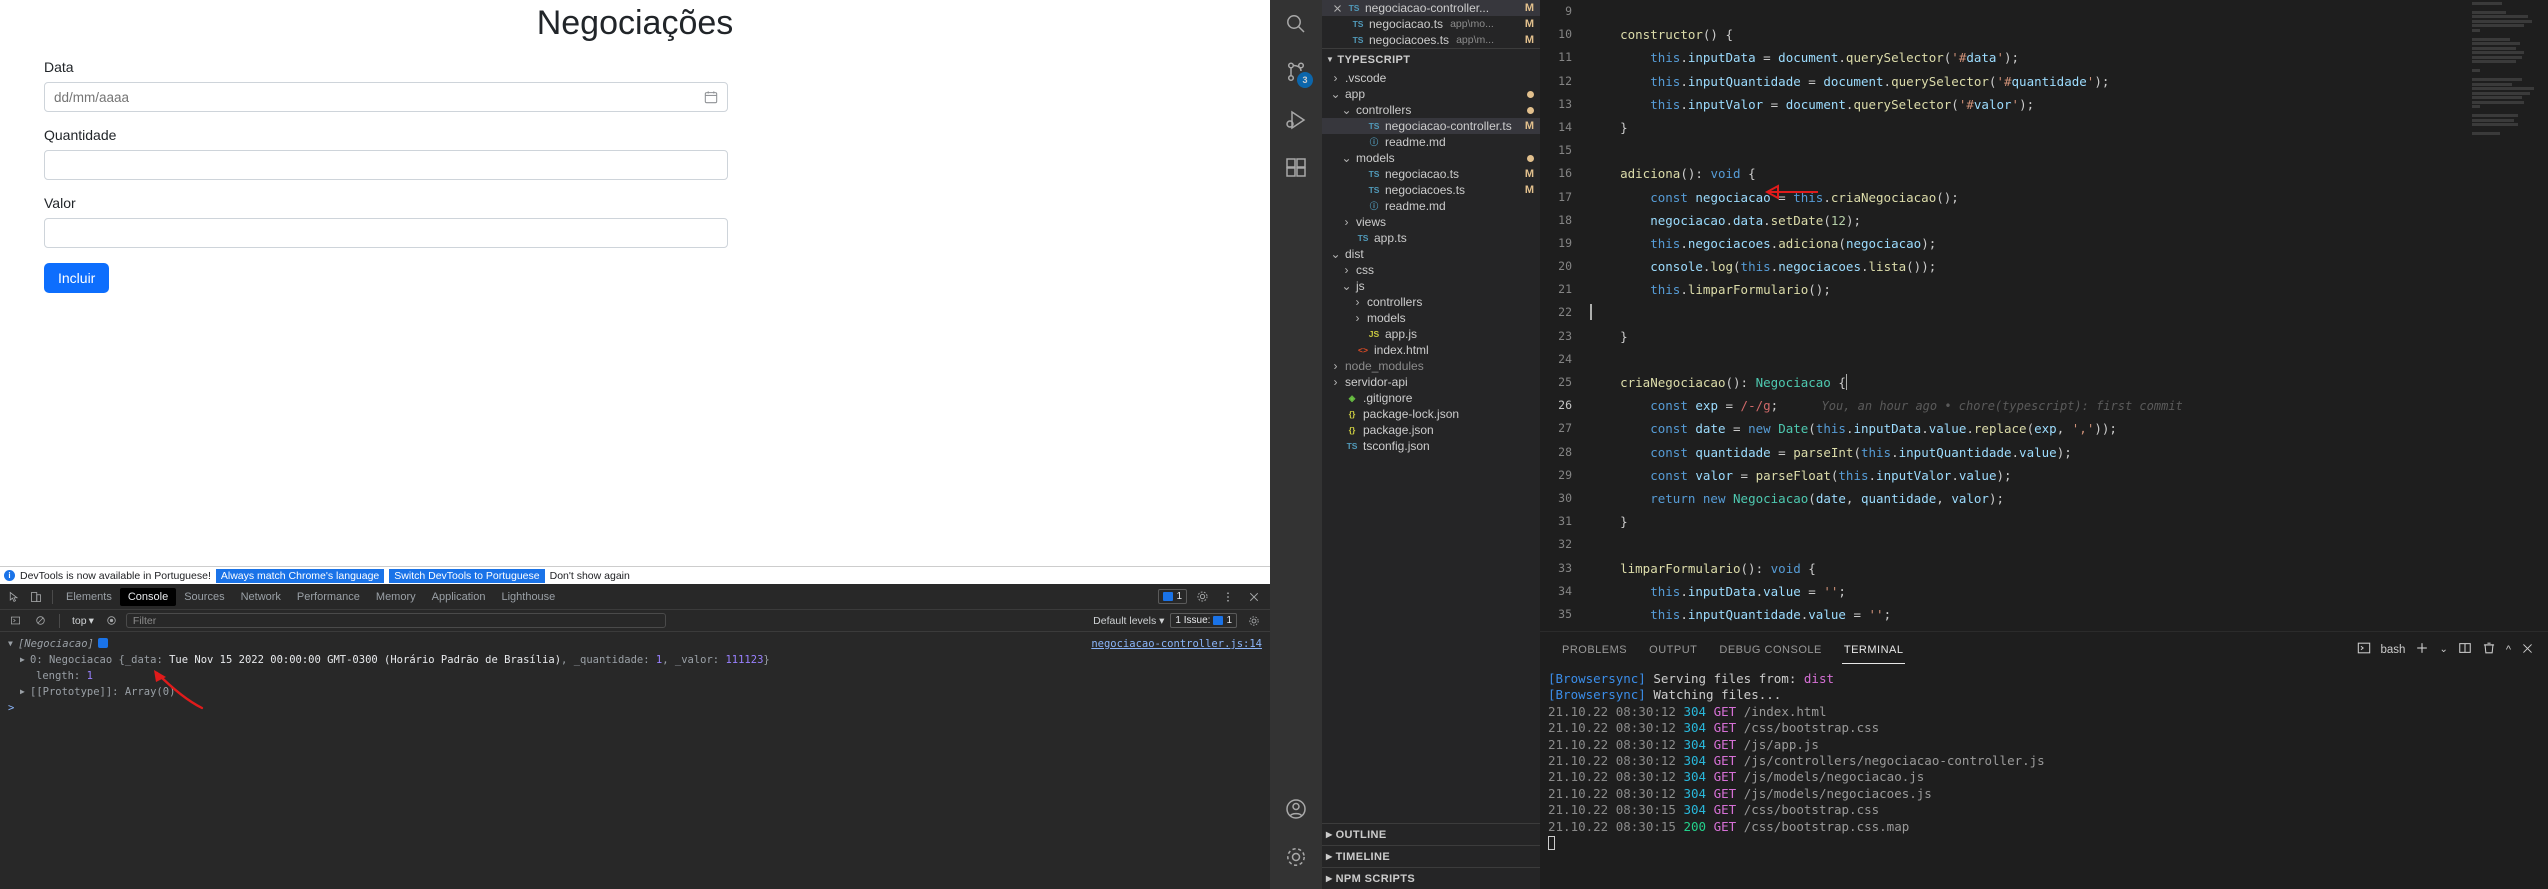 This screenshot has height=889, width=2548. I want to click on tree-folder-row: ⌄ models, so click(1431, 158).